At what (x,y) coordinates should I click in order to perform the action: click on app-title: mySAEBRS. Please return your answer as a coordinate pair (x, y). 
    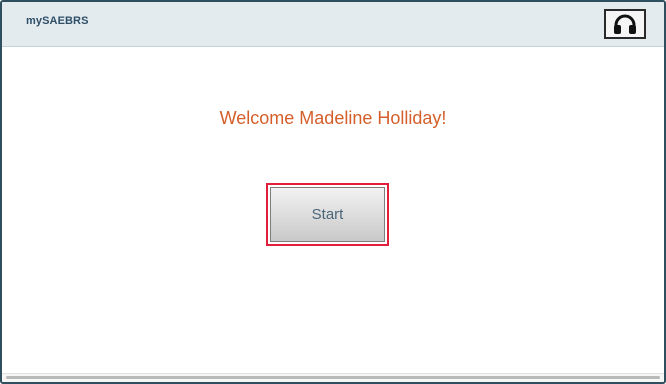
    Looking at the image, I should click on (57, 21).